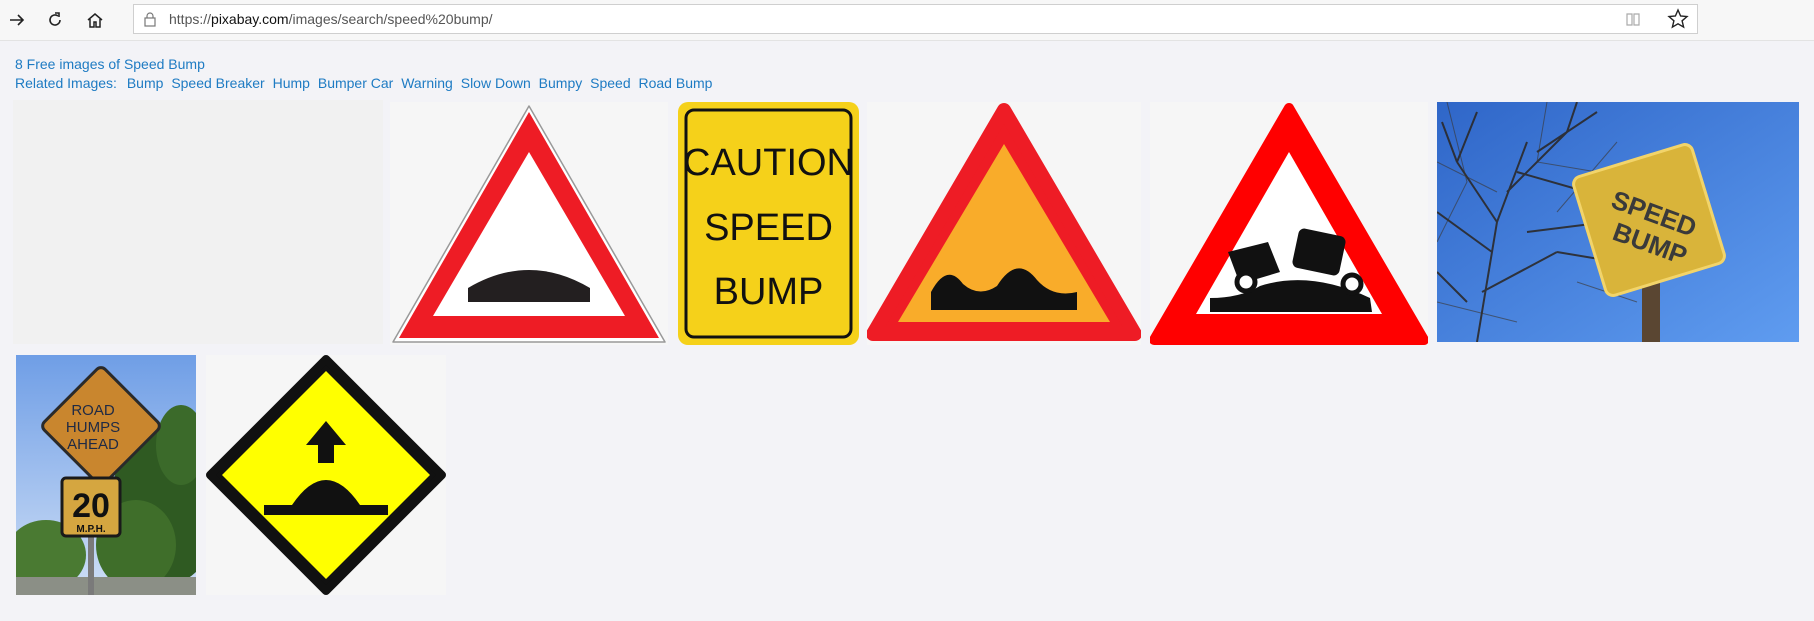 Image resolution: width=1814 pixels, height=621 pixels. What do you see at coordinates (110, 64) in the screenshot?
I see `result-count: 8 Free images of Speed Bump` at bounding box center [110, 64].